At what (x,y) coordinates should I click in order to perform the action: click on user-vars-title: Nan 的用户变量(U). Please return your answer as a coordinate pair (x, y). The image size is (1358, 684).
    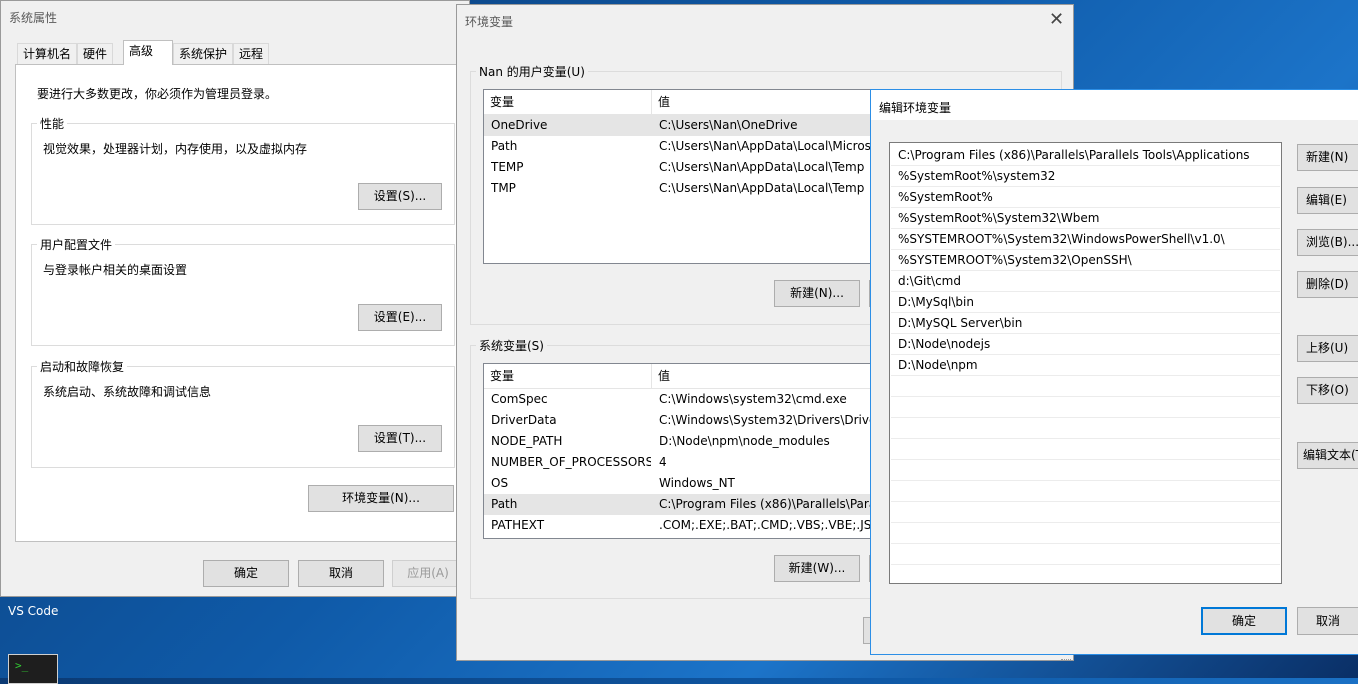
    Looking at the image, I should click on (532, 71).